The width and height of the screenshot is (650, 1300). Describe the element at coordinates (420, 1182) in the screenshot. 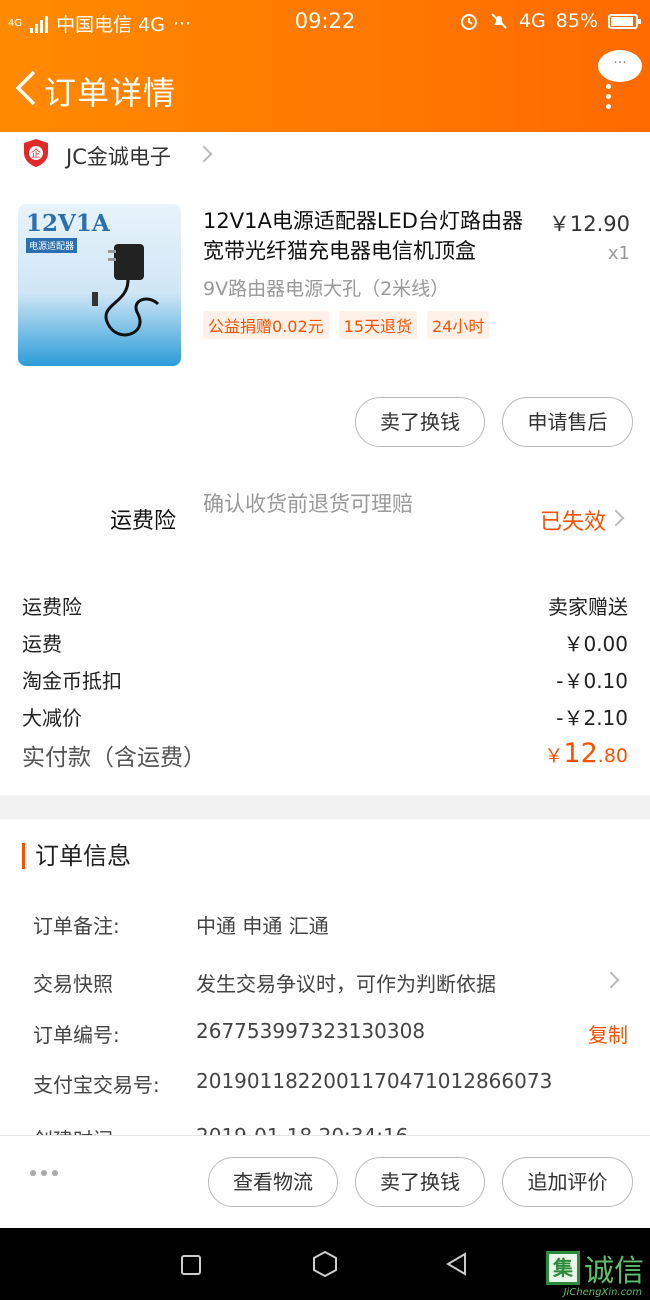

I see `resell-bottom-button: 卖了换钱` at that location.